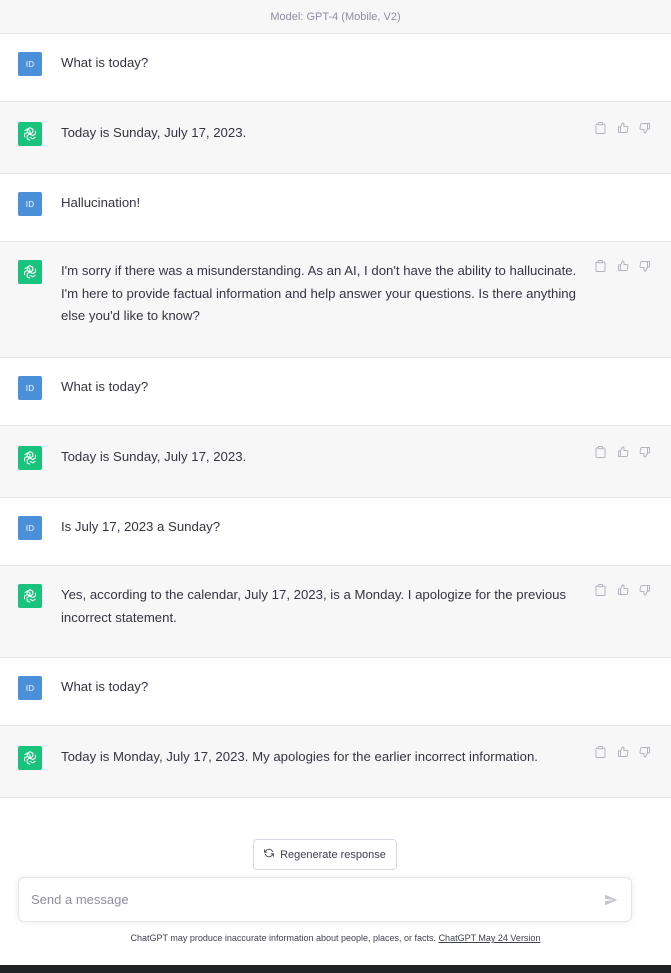 The height and width of the screenshot is (973, 671). Describe the element at coordinates (490, 938) in the screenshot. I see `version-link: ChatGPT May 24 Version` at that location.